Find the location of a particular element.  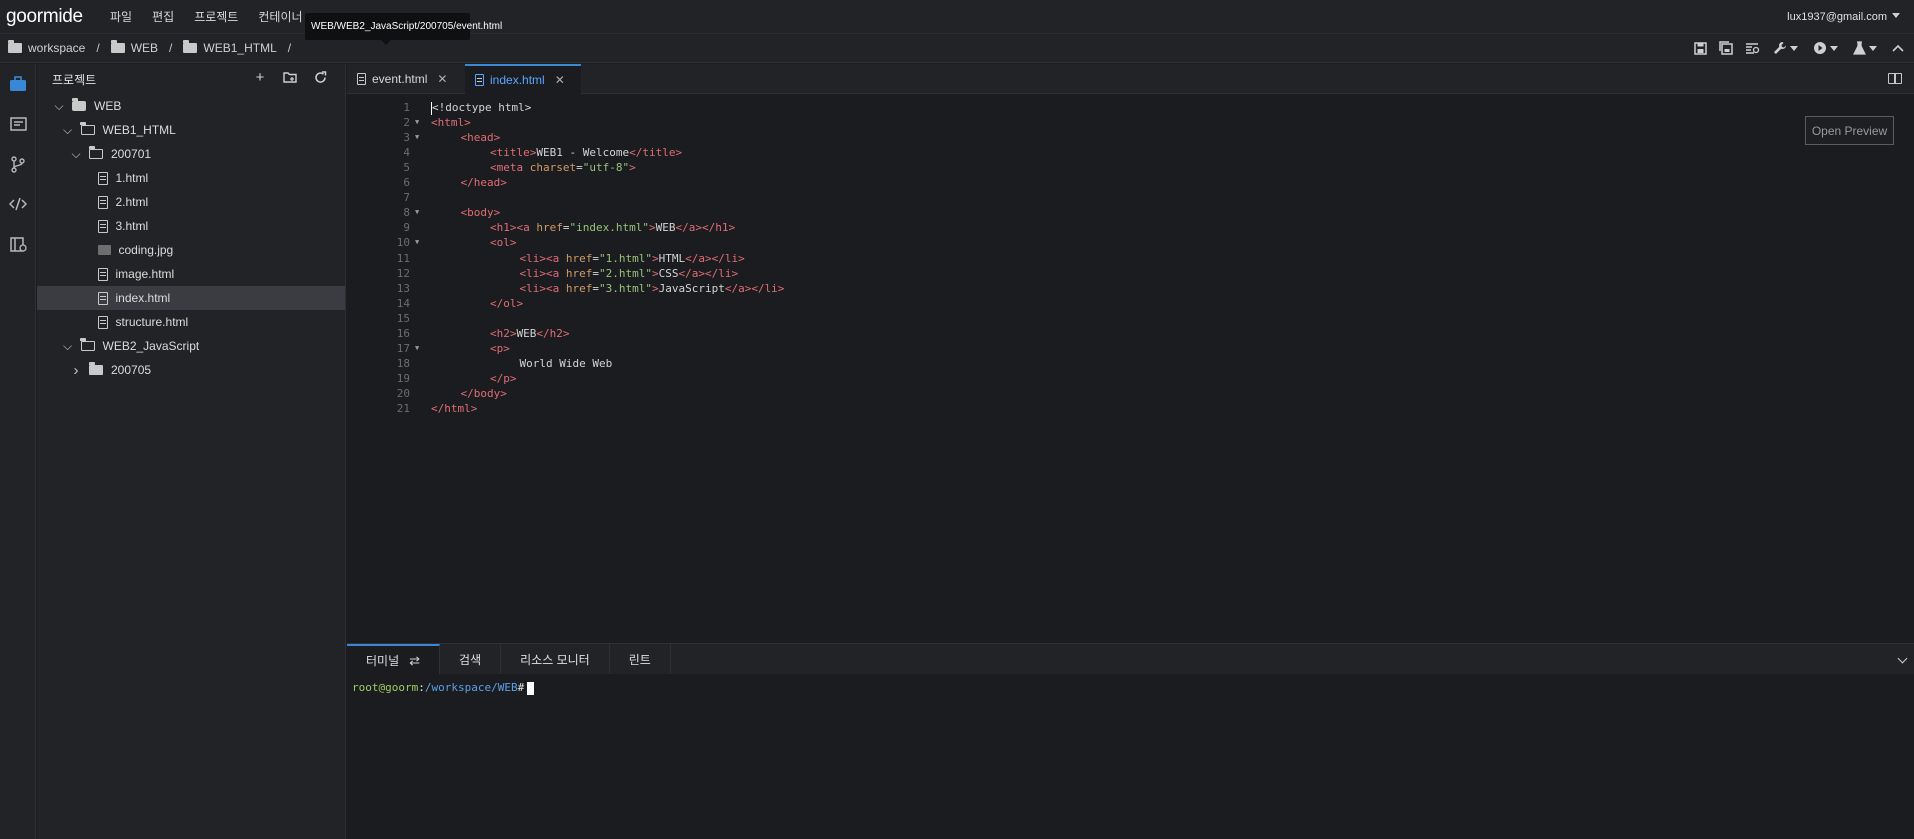

breadcrumb-workspace: workspace is located at coordinates (47, 47).